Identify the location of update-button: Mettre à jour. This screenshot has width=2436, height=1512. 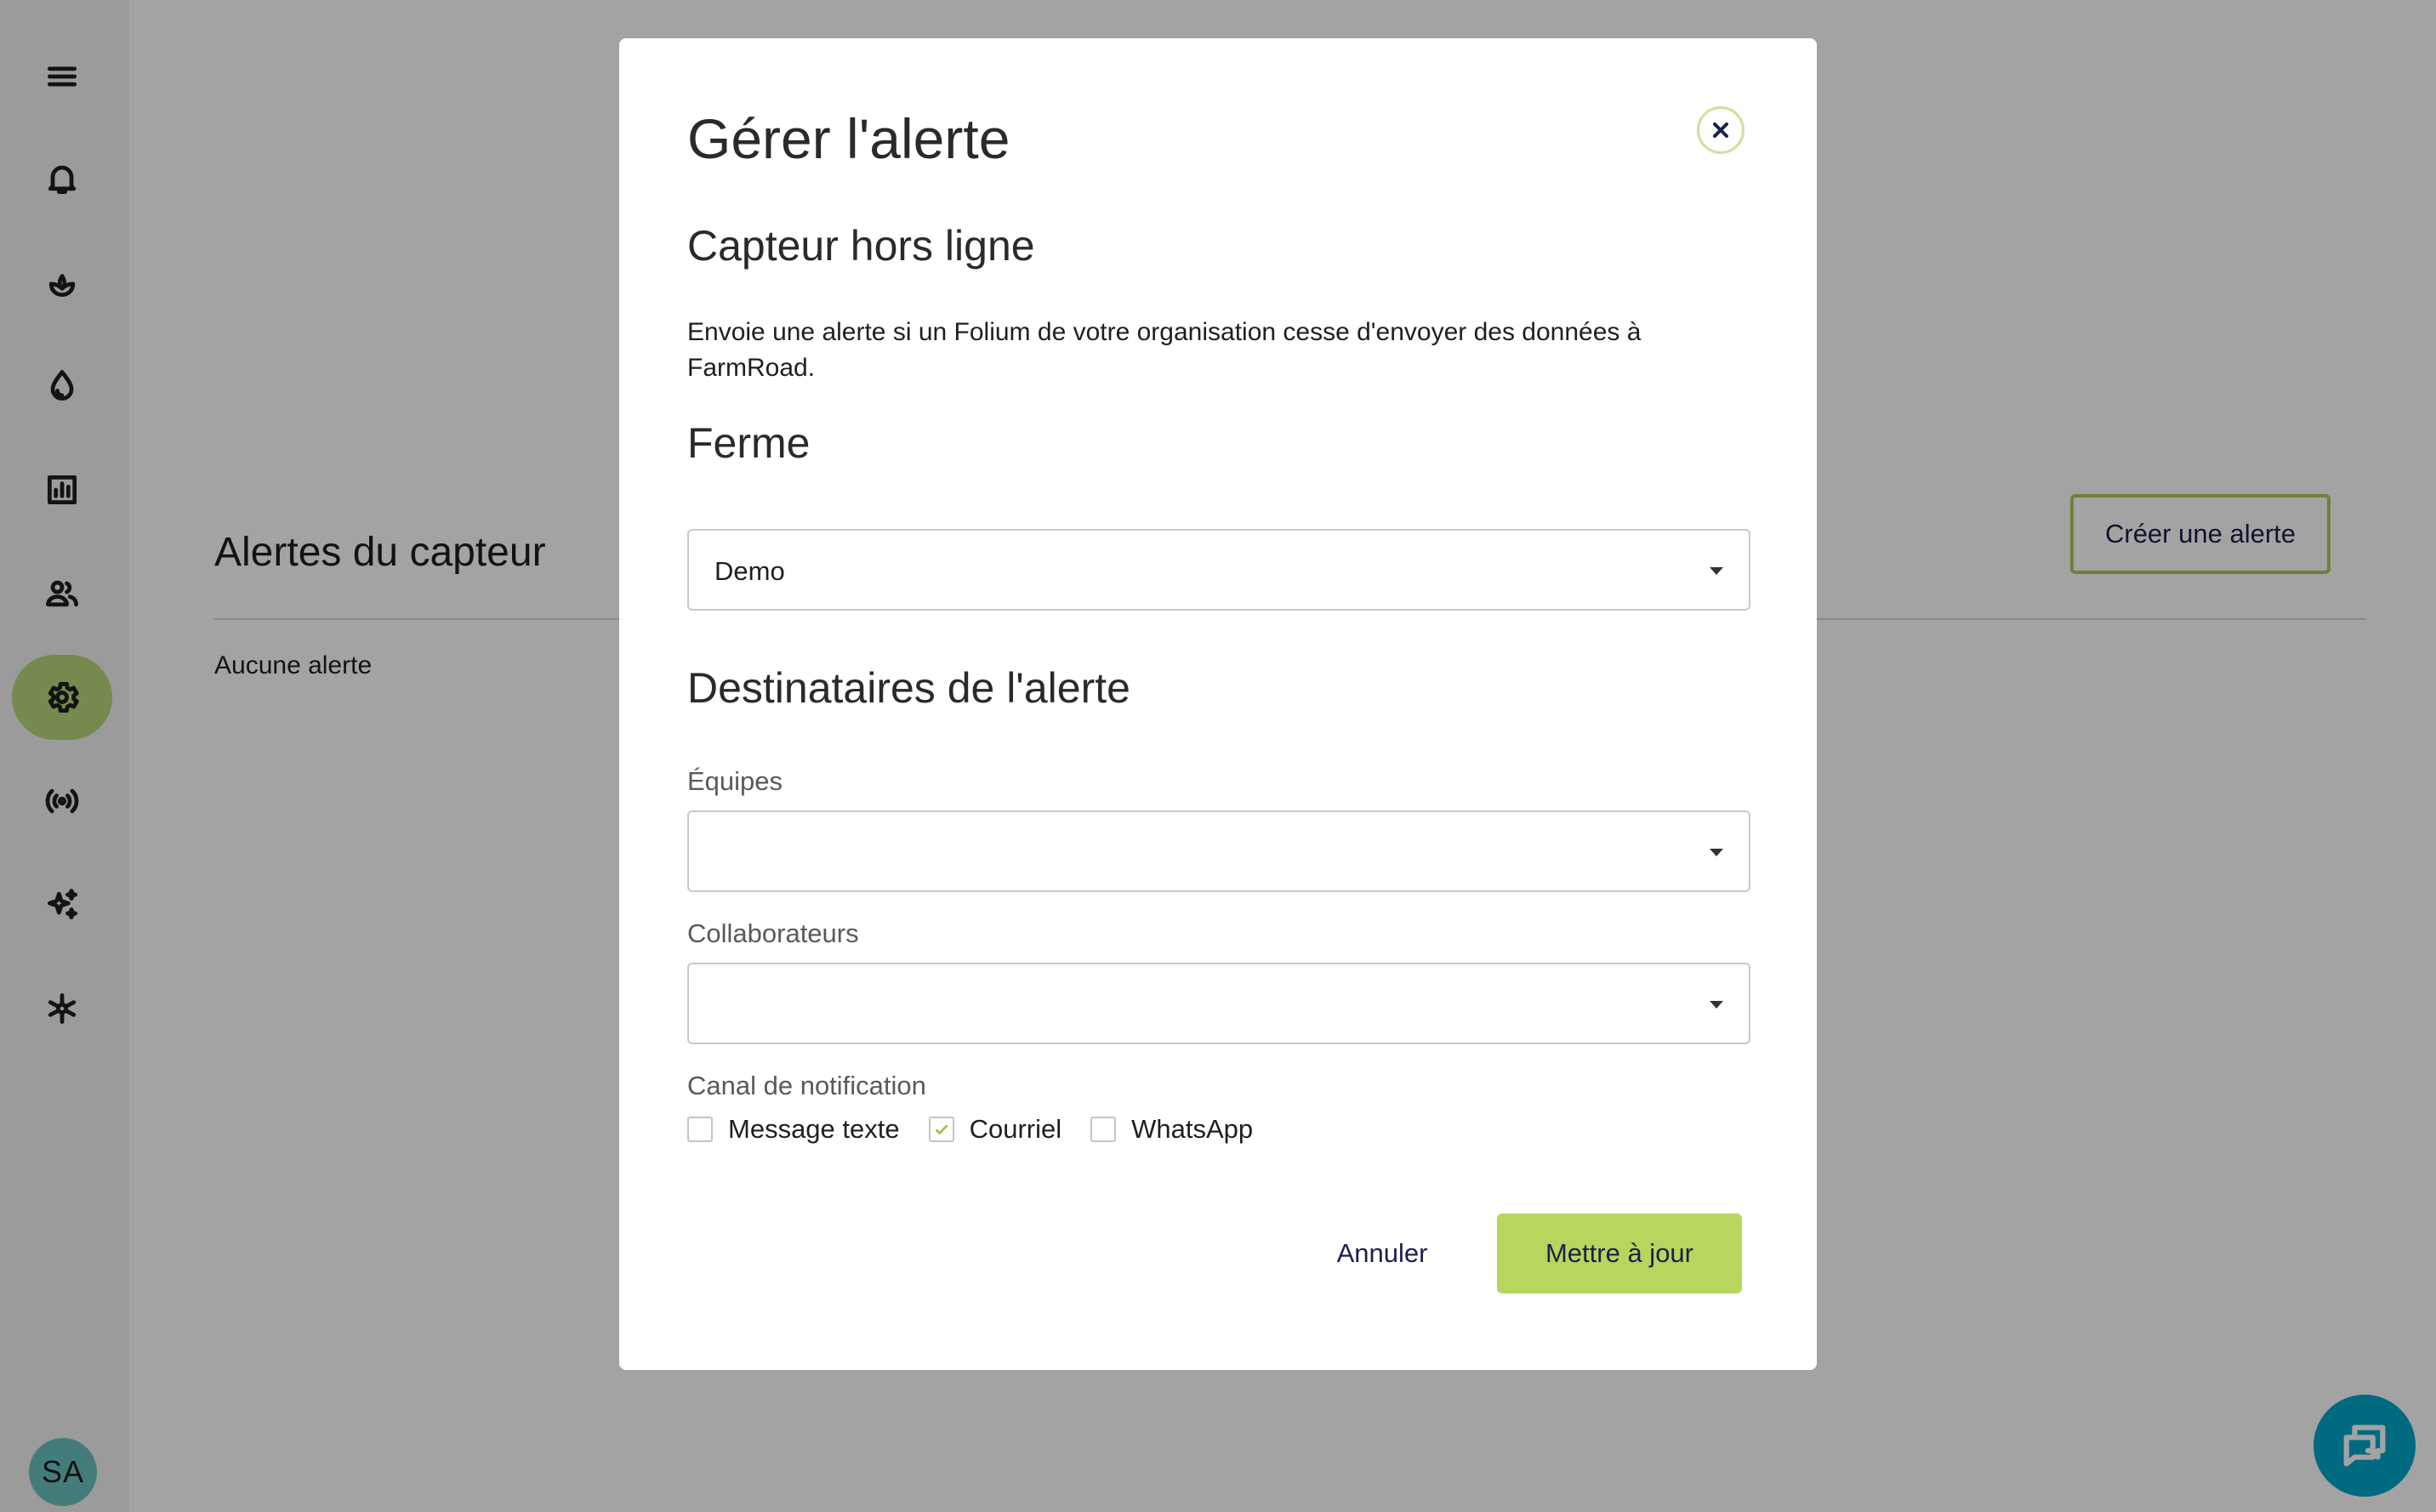
(1619, 1253).